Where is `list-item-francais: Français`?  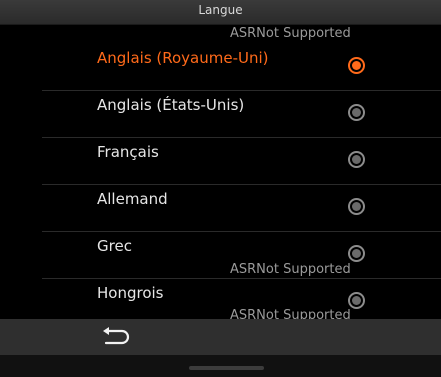
list-item-francais: Français is located at coordinates (241, 161).